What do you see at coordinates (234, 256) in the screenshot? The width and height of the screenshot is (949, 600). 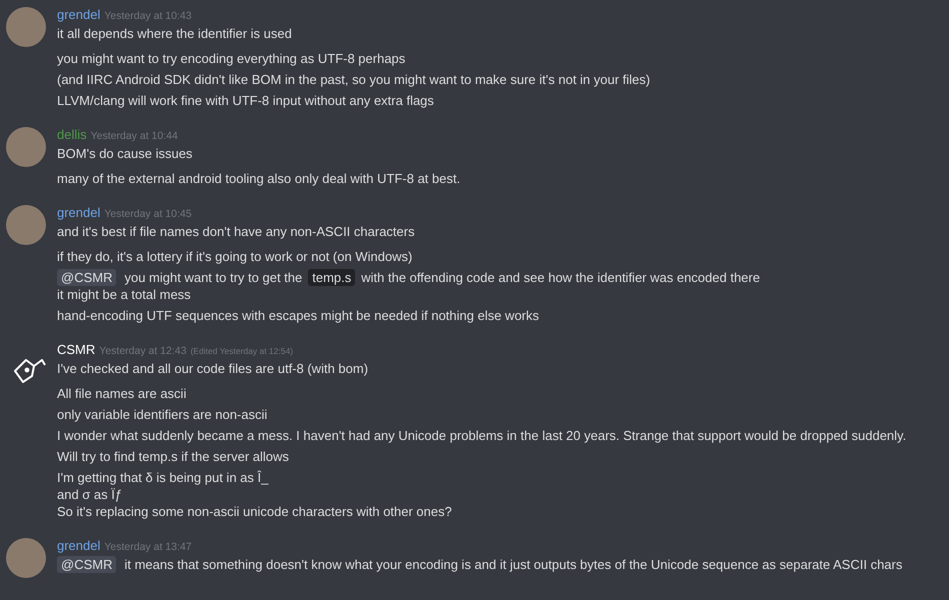 I see `message-text: if they do, it's a lottery if it's going to work or not (on Windows)` at bounding box center [234, 256].